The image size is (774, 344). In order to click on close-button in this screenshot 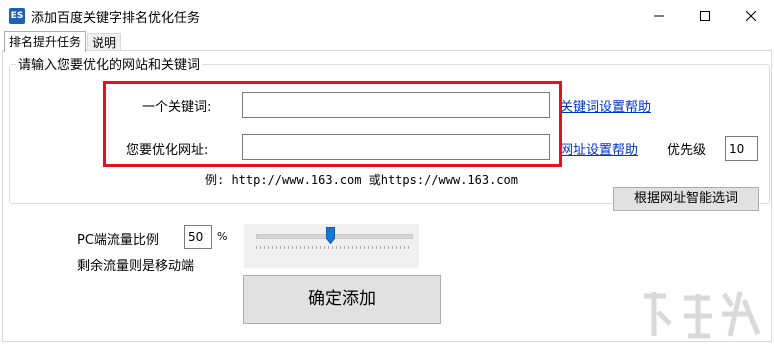, I will do `click(751, 15)`.